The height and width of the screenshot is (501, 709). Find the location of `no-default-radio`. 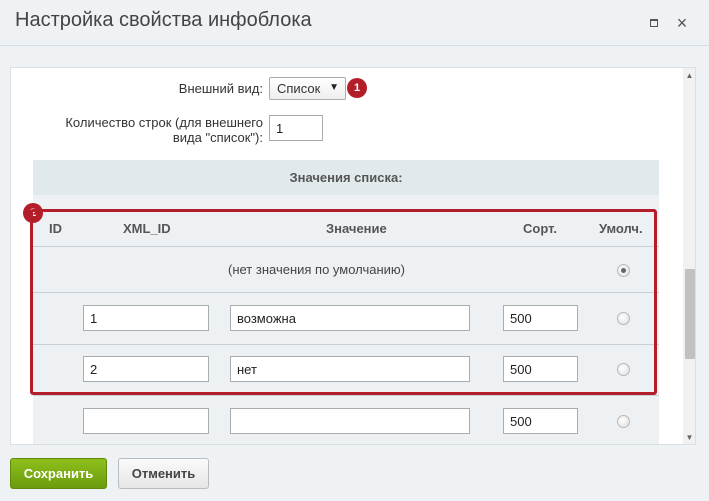

no-default-radio is located at coordinates (623, 270).